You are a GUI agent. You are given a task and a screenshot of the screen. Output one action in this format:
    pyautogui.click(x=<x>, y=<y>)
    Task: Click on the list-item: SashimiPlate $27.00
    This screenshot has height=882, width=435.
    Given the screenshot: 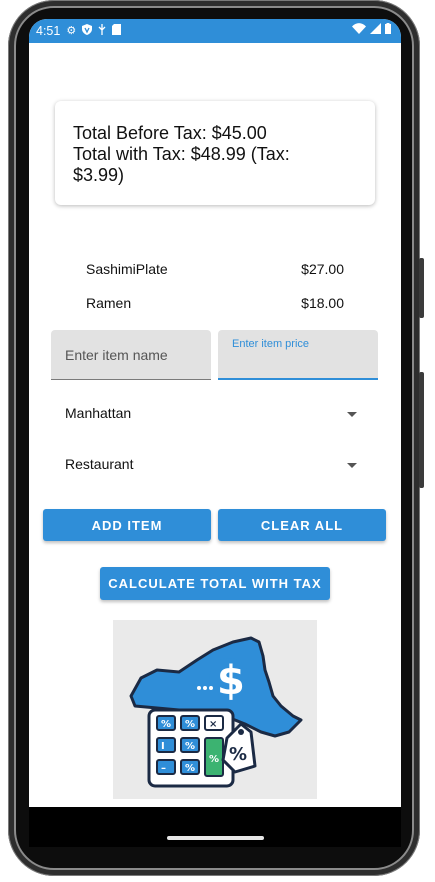 What is the action you would take?
    pyautogui.click(x=215, y=269)
    